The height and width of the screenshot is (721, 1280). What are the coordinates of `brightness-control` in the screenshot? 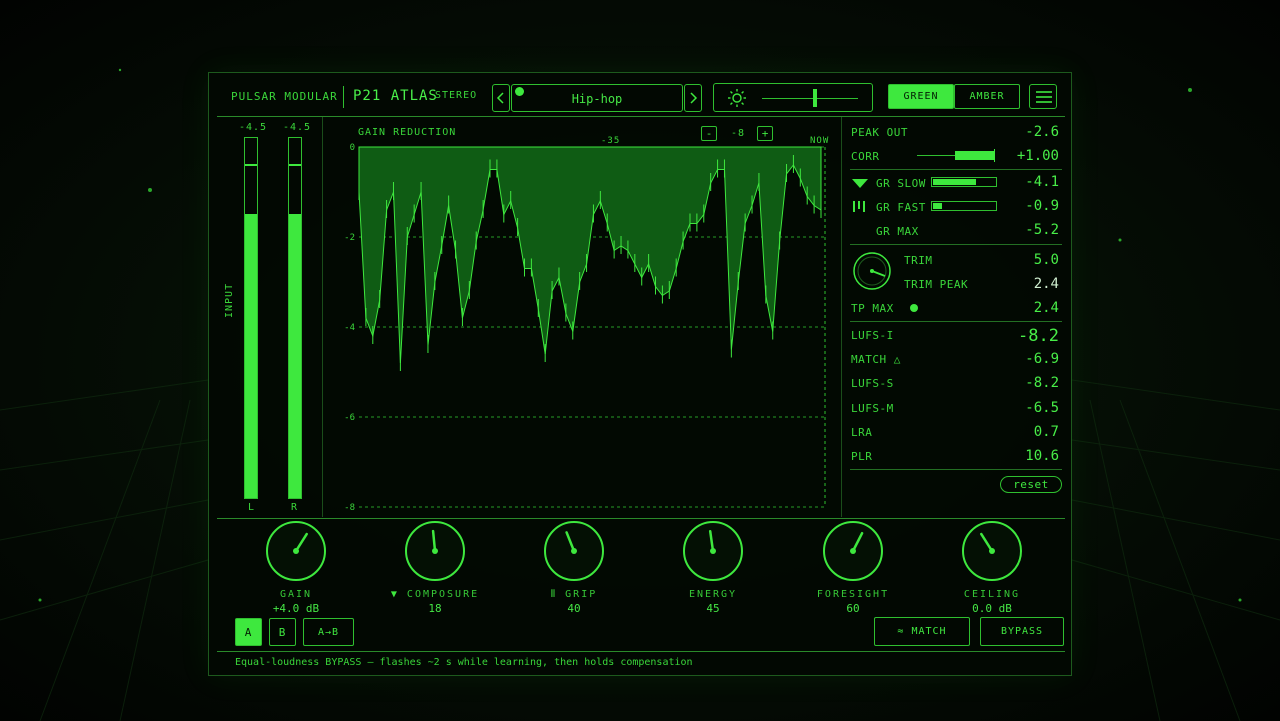 It's located at (793, 97).